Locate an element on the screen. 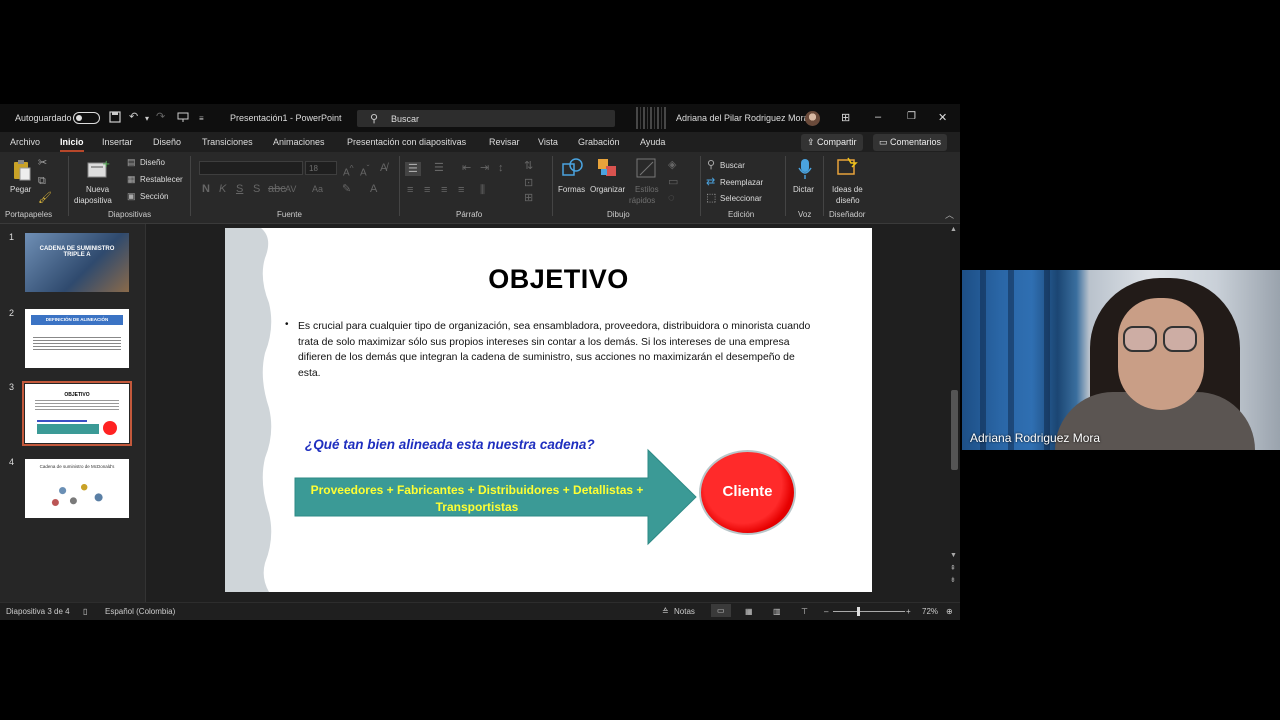  notes-button: Notas is located at coordinates (684, 611).